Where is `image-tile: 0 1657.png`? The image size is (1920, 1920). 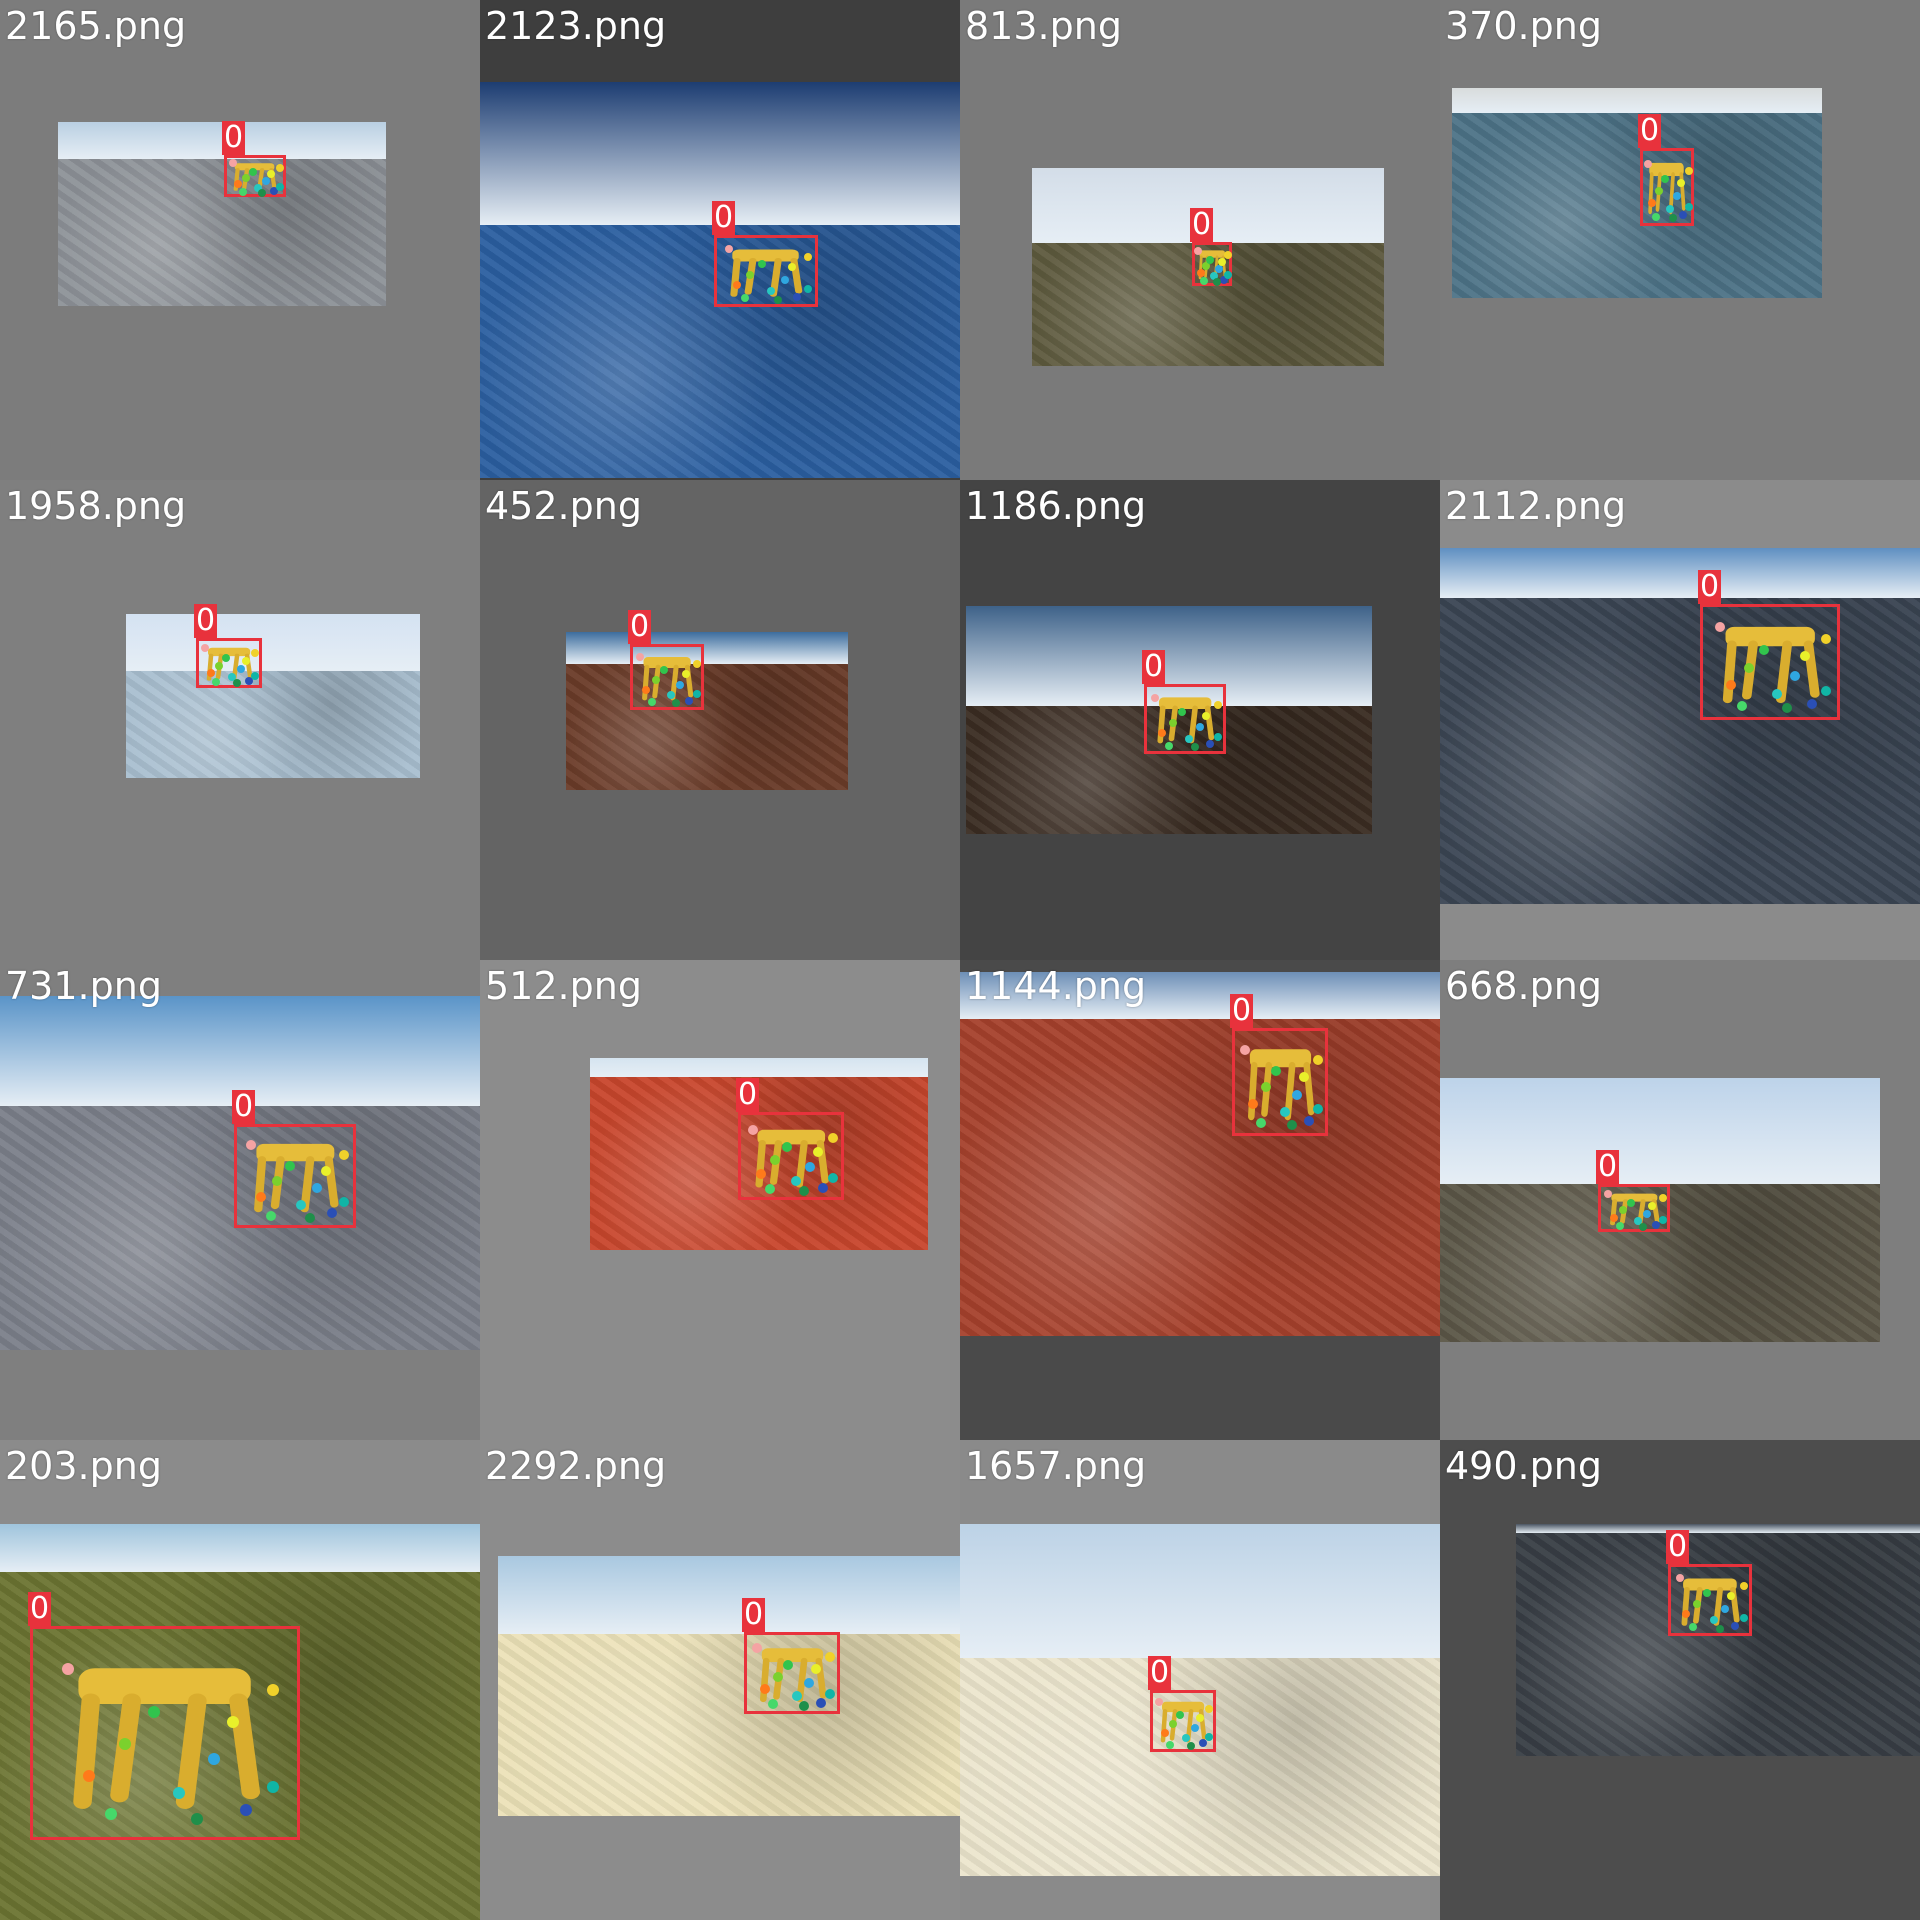 image-tile: 0 1657.png is located at coordinates (1200, 1680).